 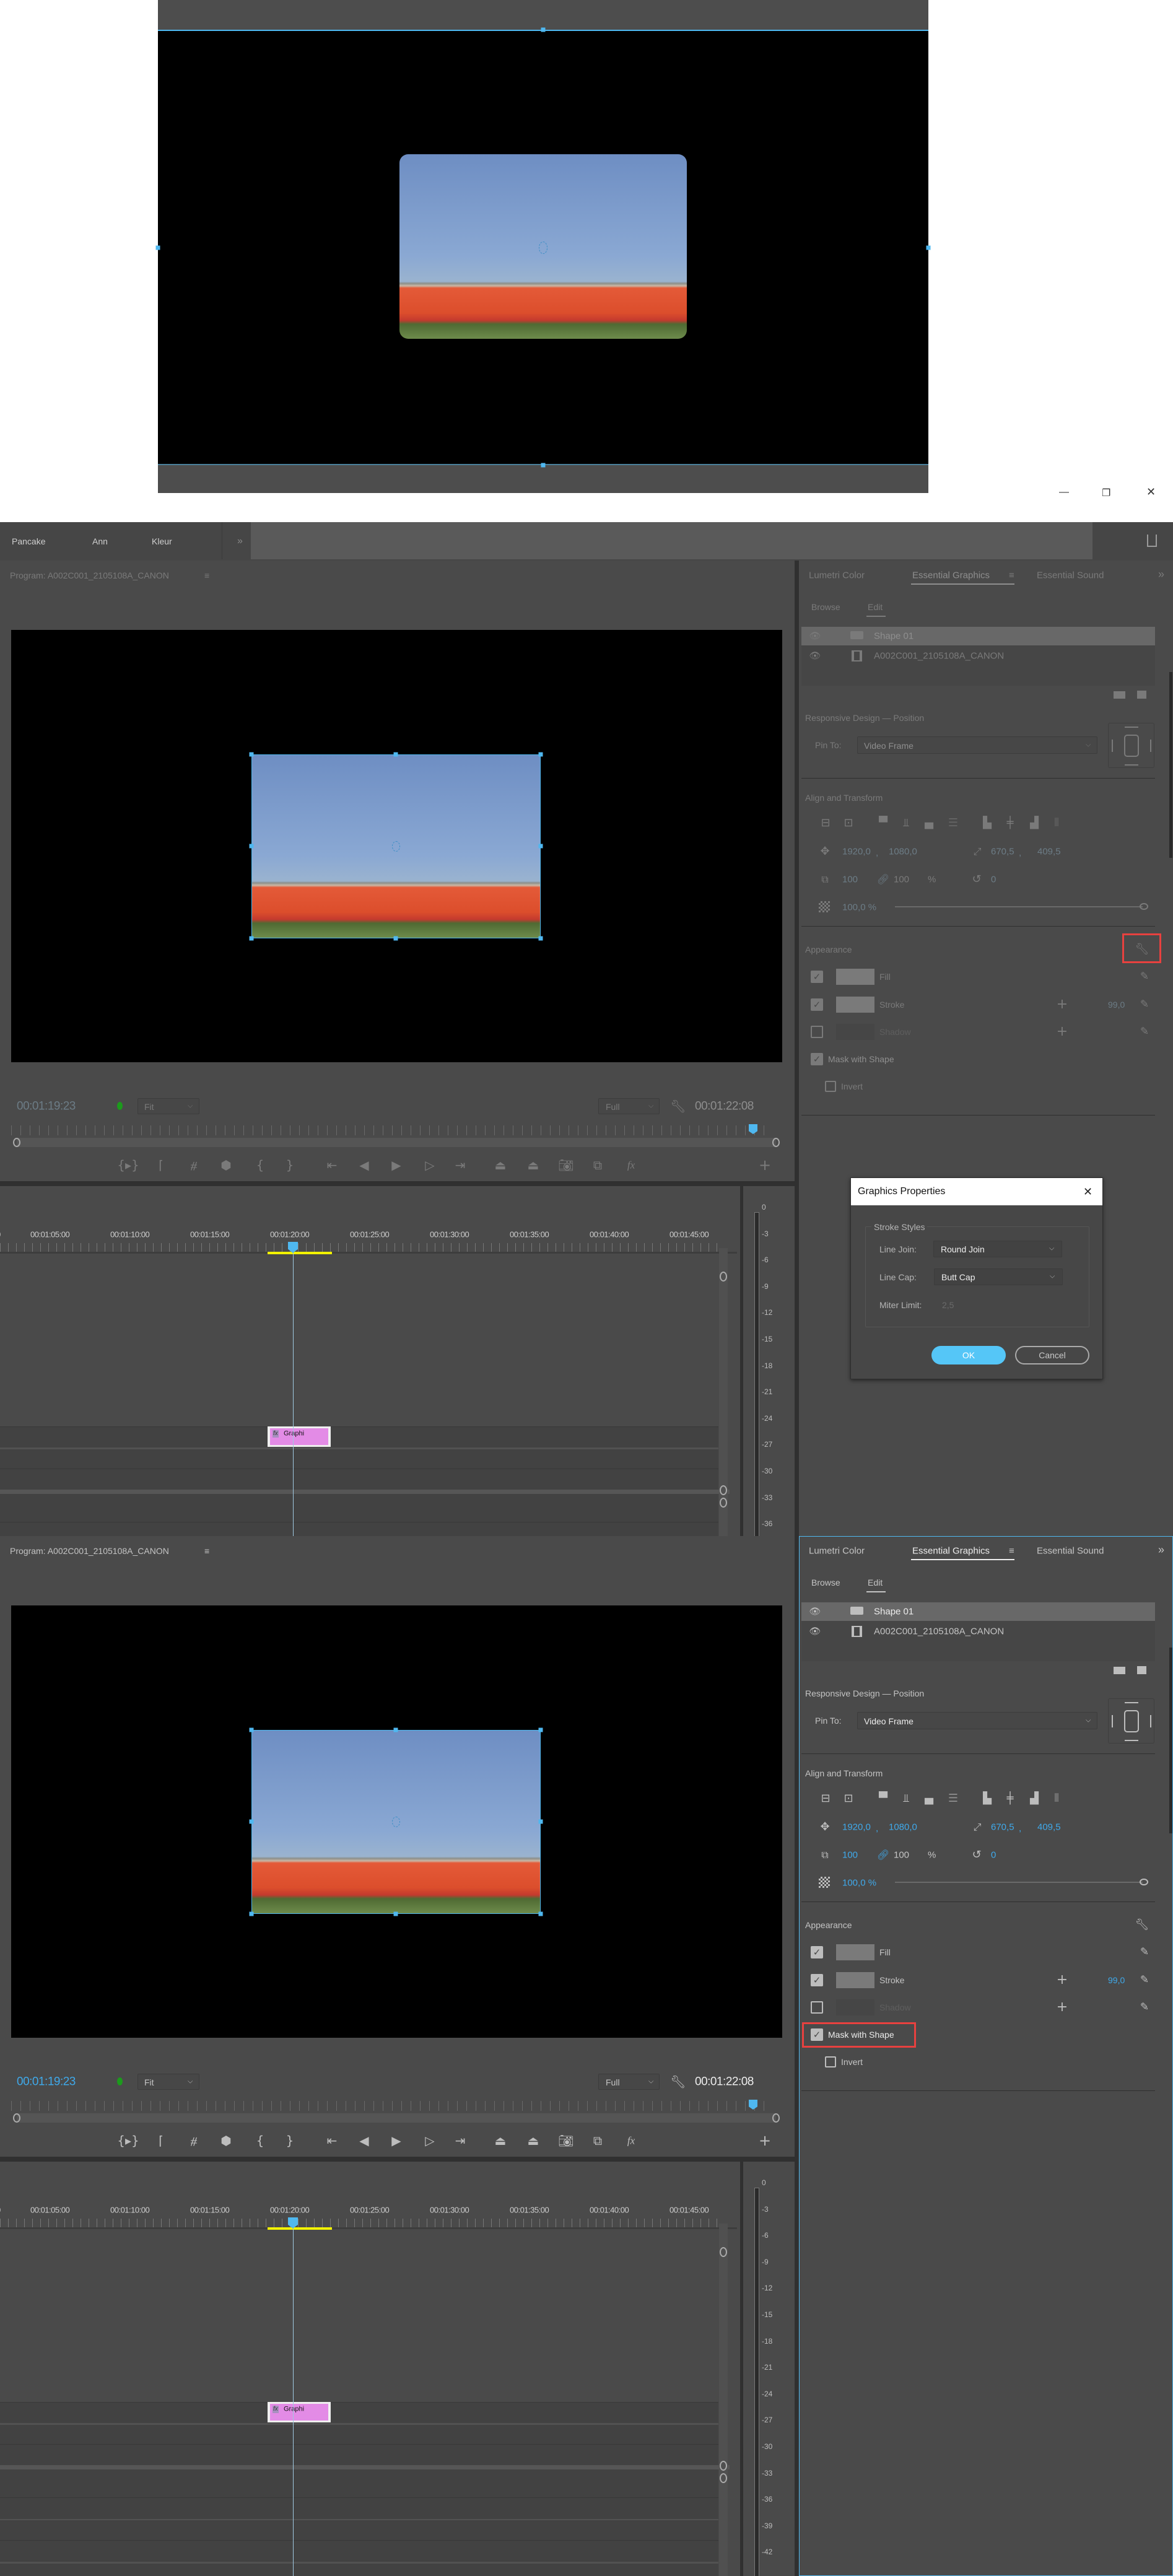 I want to click on marker-icon: ⬢, so click(x=226, y=2140).